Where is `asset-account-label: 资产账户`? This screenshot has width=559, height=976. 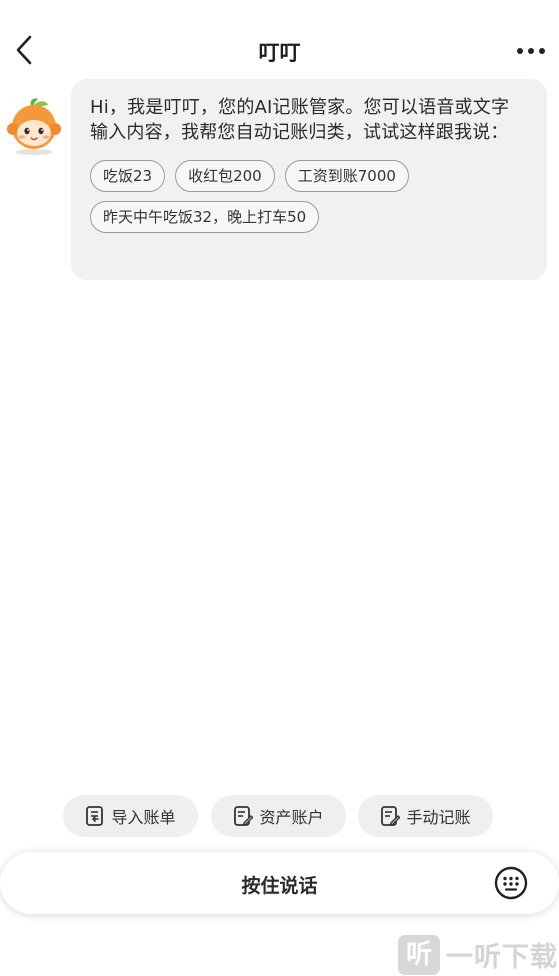 asset-account-label: 资产账户 is located at coordinates (291, 817).